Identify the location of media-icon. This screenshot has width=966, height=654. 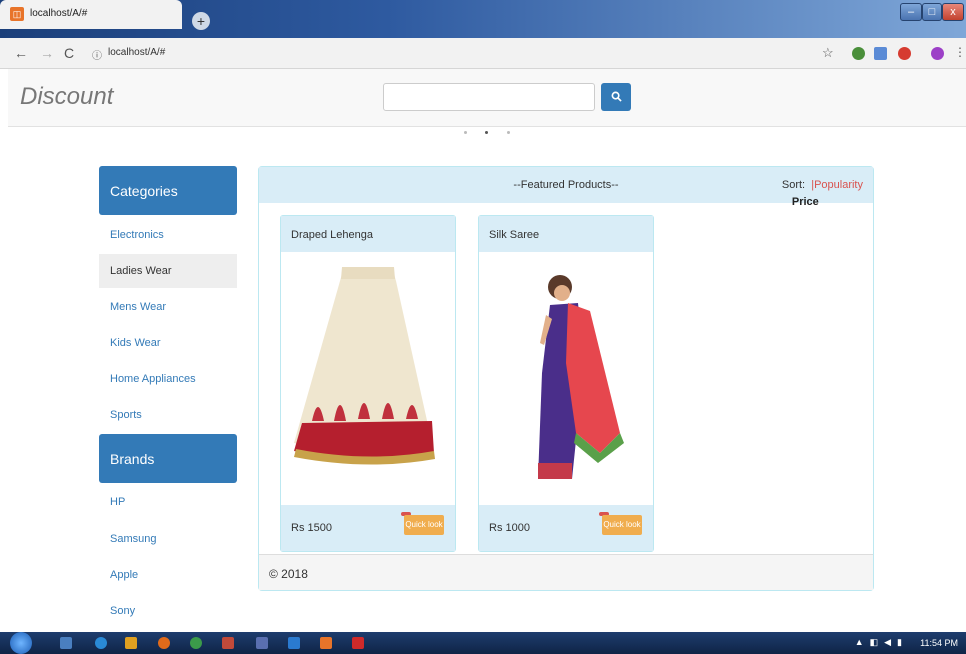
(131, 643).